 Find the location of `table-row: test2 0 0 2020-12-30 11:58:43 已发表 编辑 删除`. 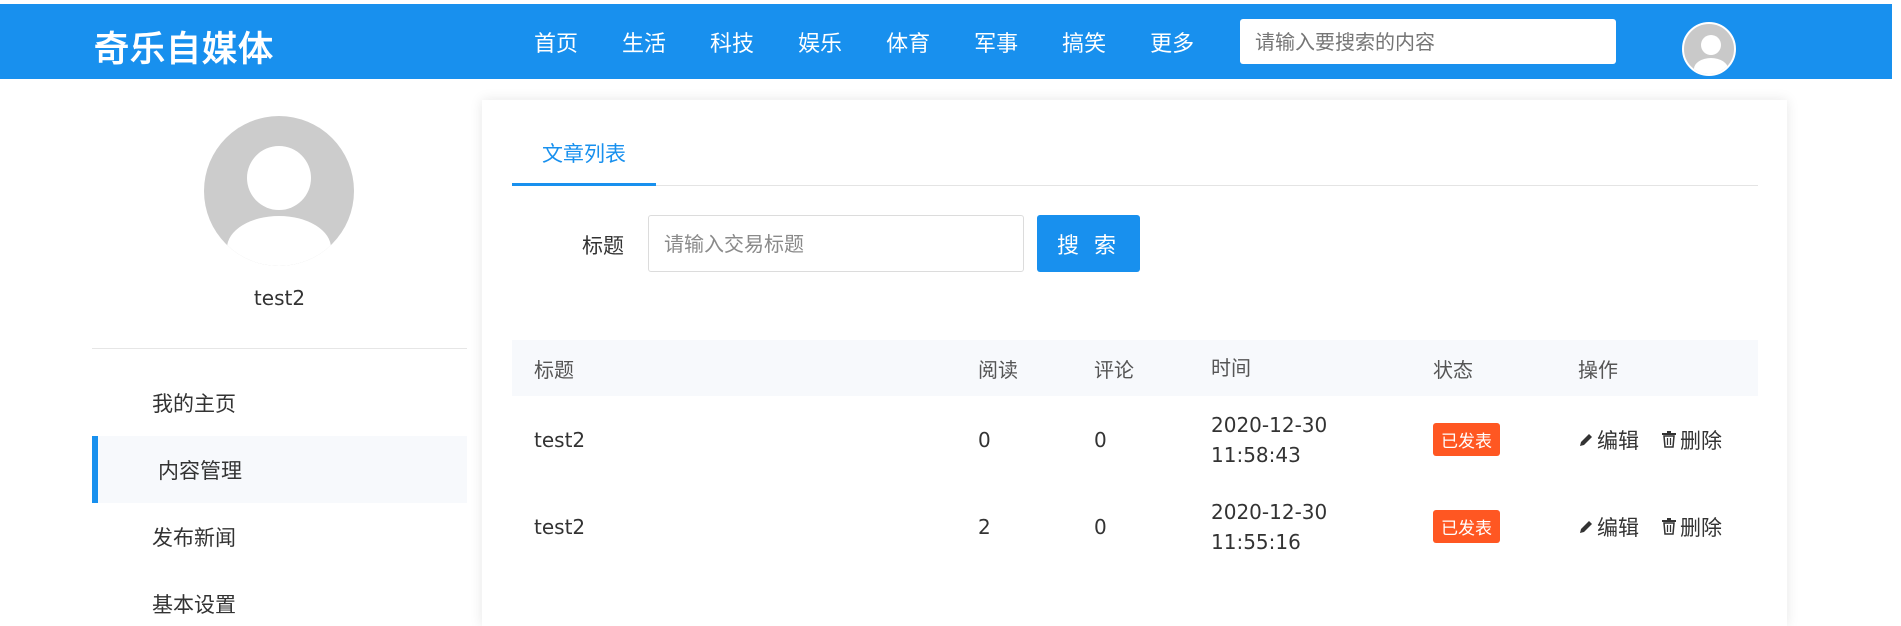

table-row: test2 0 0 2020-12-30 11:58:43 已发表 编辑 删除 is located at coordinates (1135, 439).